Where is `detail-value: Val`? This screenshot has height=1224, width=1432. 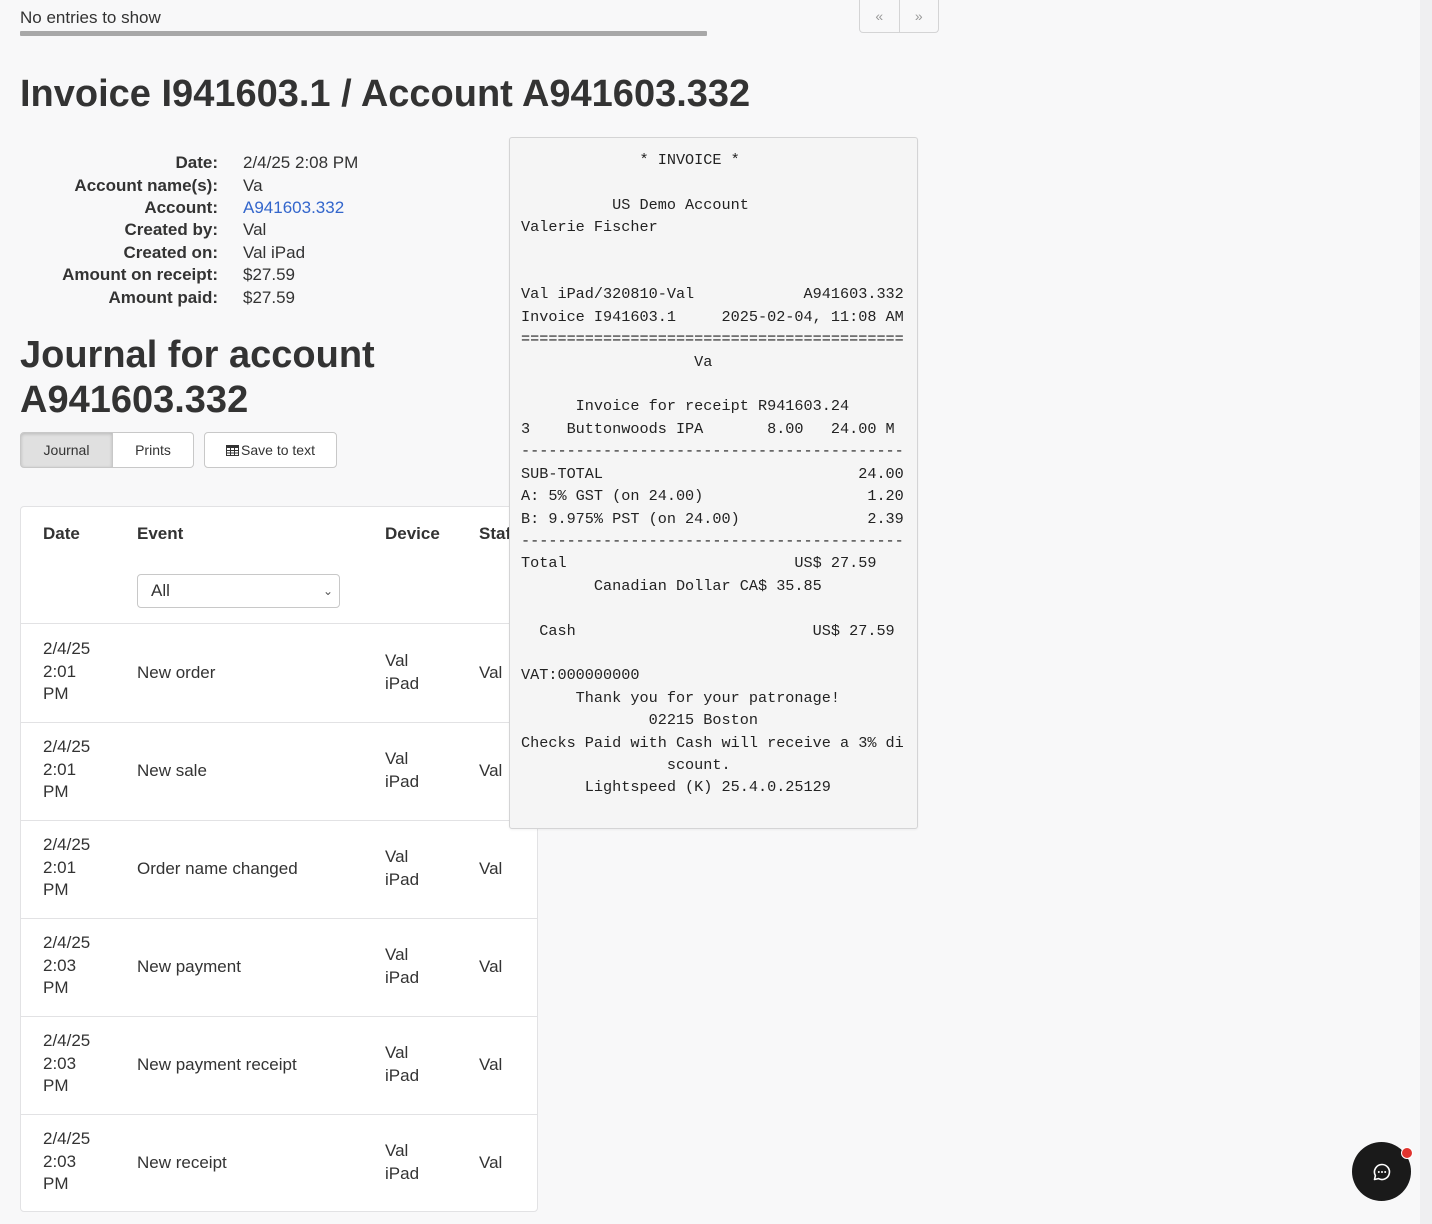
detail-value: Val is located at coordinates (255, 230).